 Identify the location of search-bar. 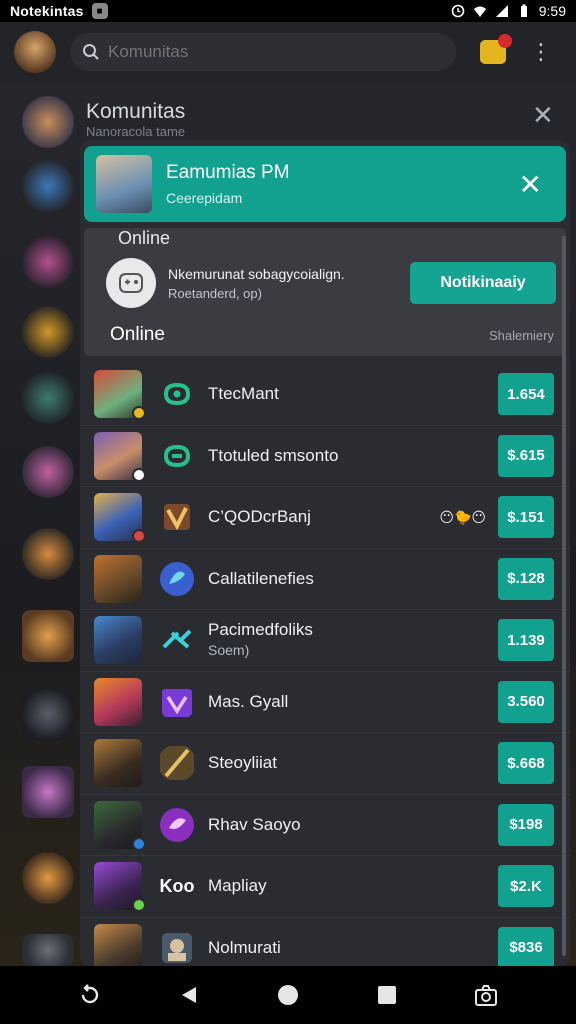
(263, 52).